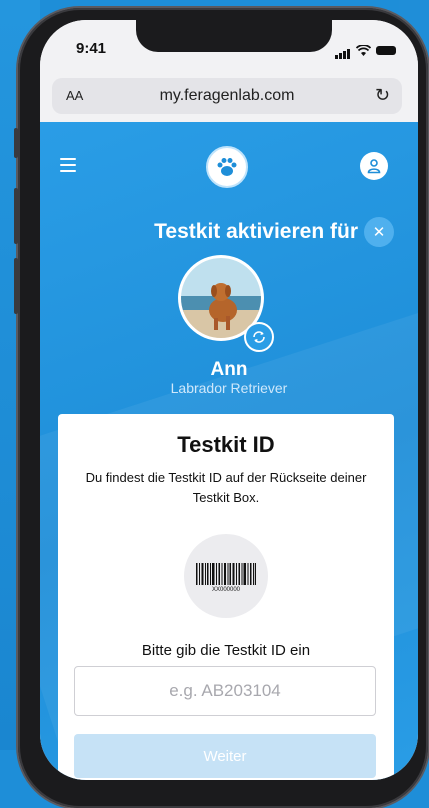 The height and width of the screenshot is (808, 429). What do you see at coordinates (256, 231) in the screenshot?
I see `activation-title: Testkit aktivieren für` at bounding box center [256, 231].